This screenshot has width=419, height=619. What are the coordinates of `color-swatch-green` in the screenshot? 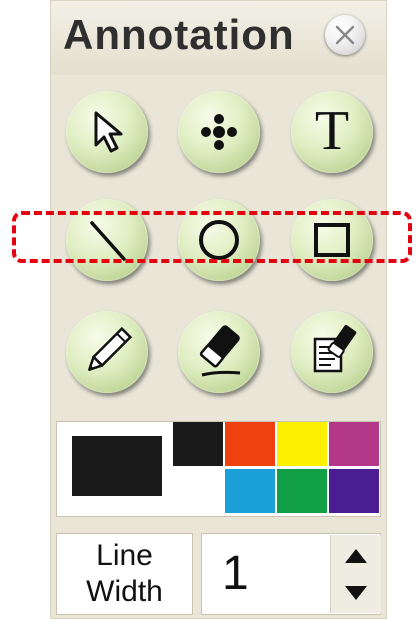 It's located at (302, 491).